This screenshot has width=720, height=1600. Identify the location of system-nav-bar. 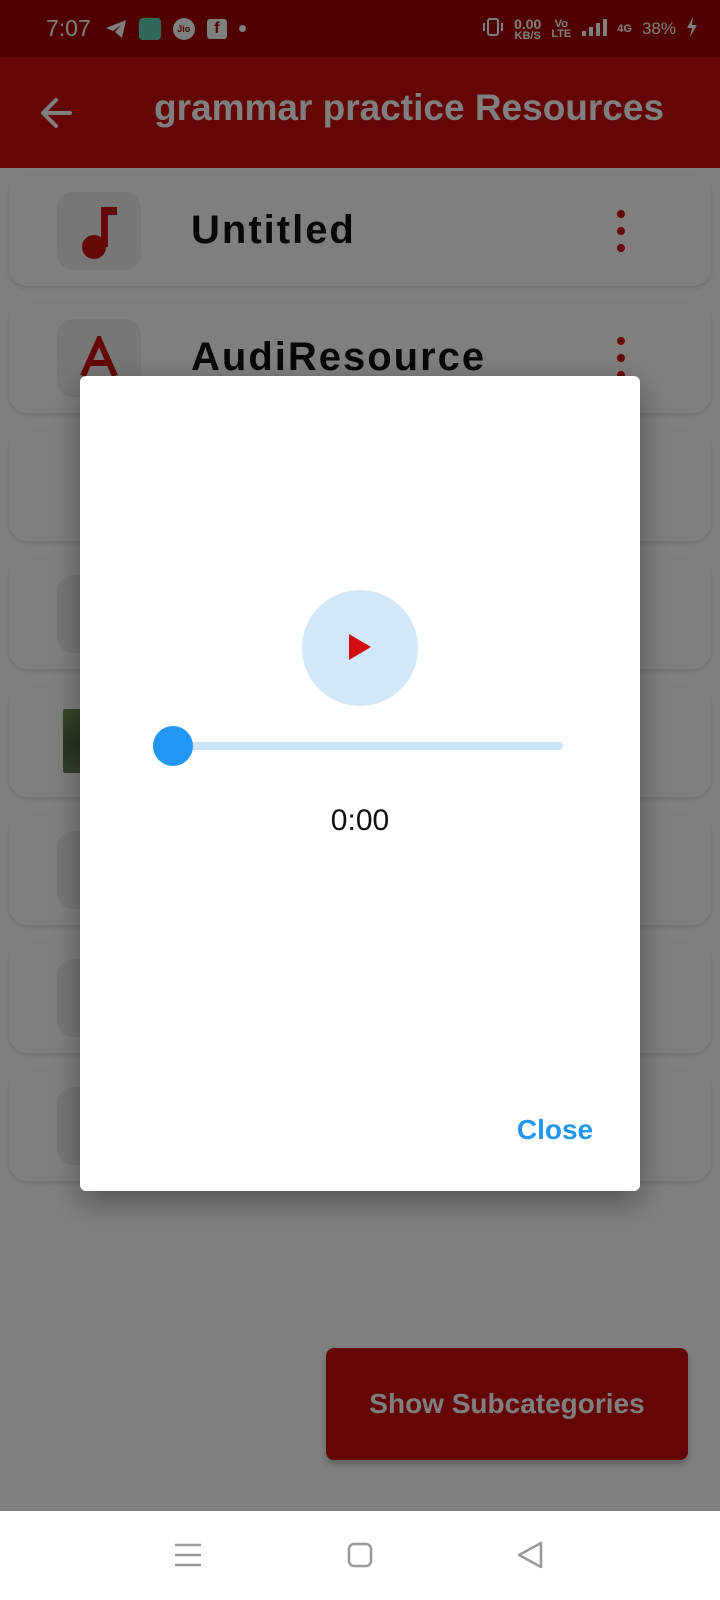
(360, 1555).